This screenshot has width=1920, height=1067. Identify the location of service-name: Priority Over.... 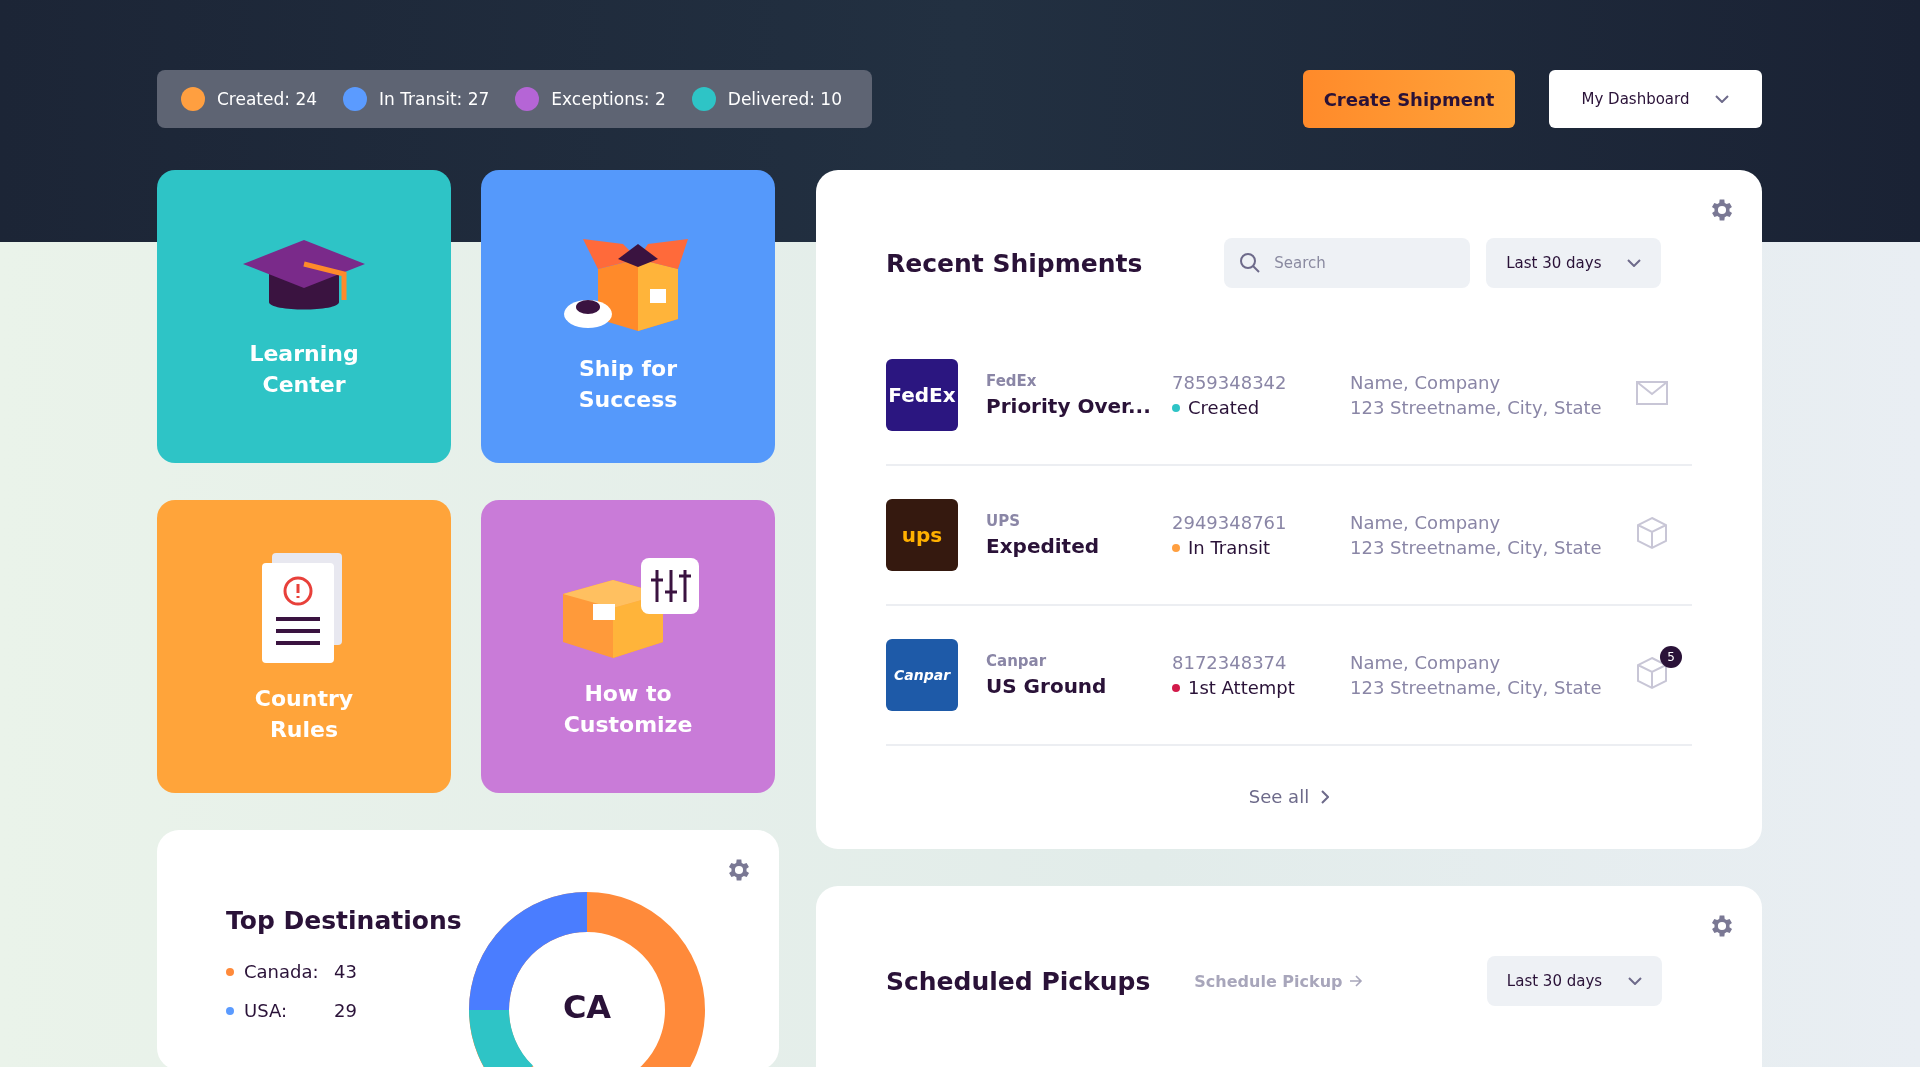
(1069, 406).